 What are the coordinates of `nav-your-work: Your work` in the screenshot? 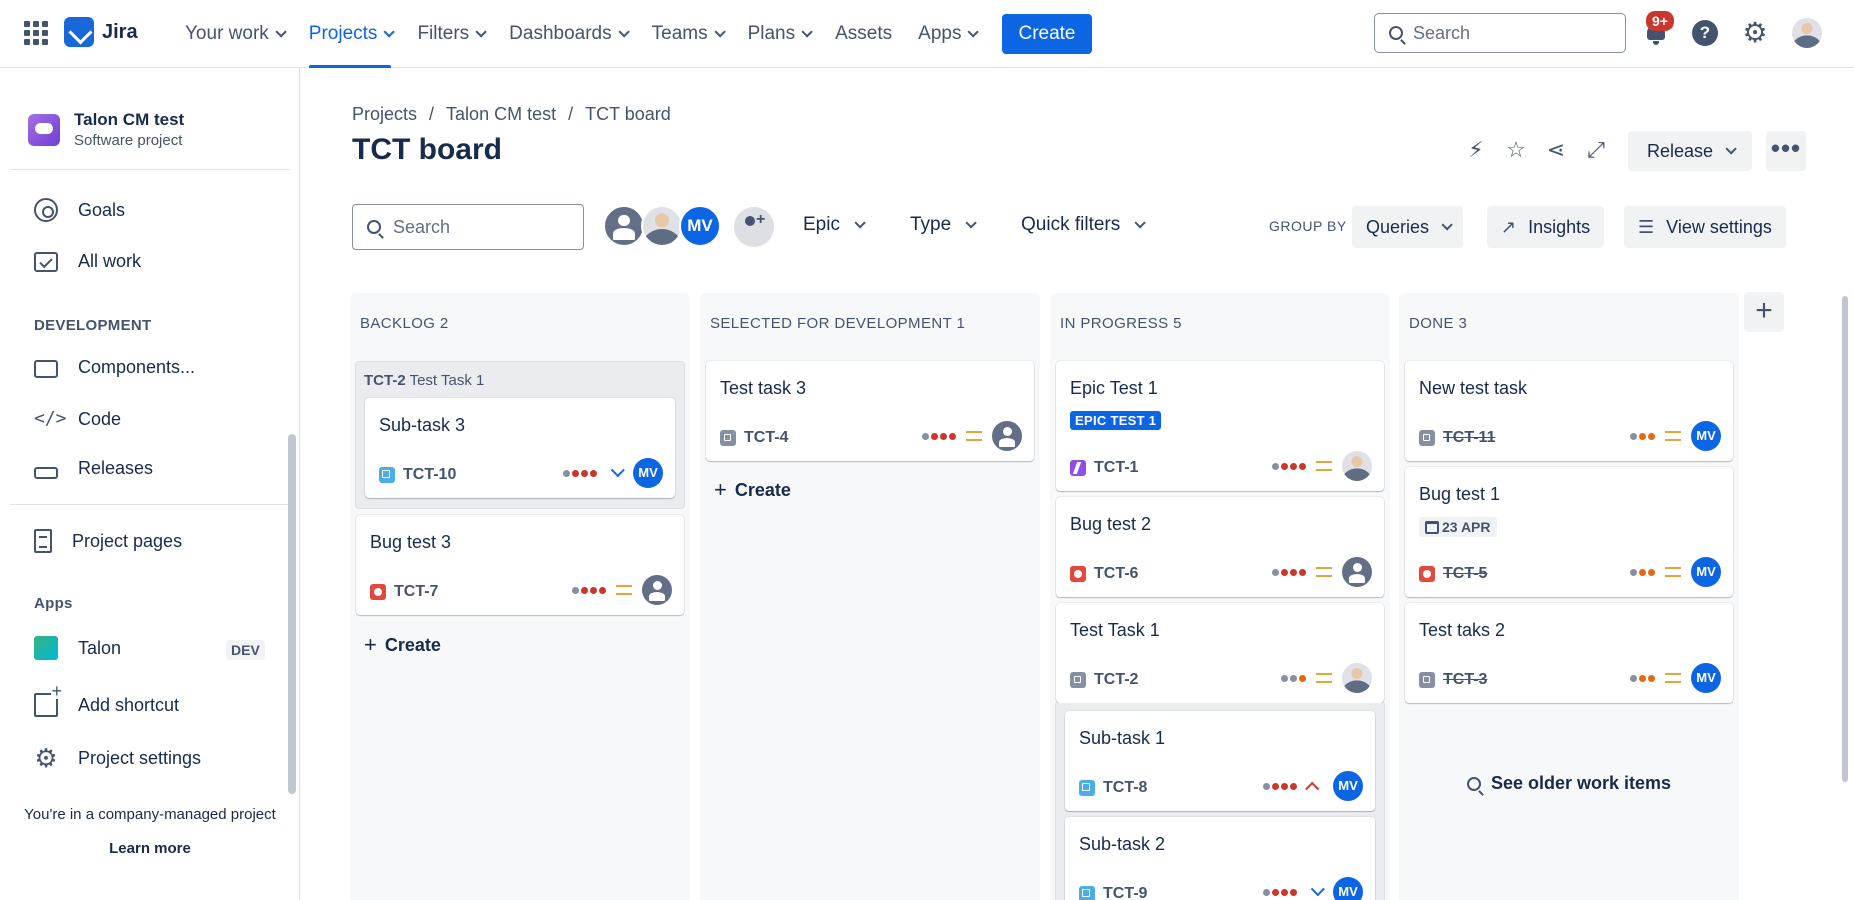 It's located at (234, 34).